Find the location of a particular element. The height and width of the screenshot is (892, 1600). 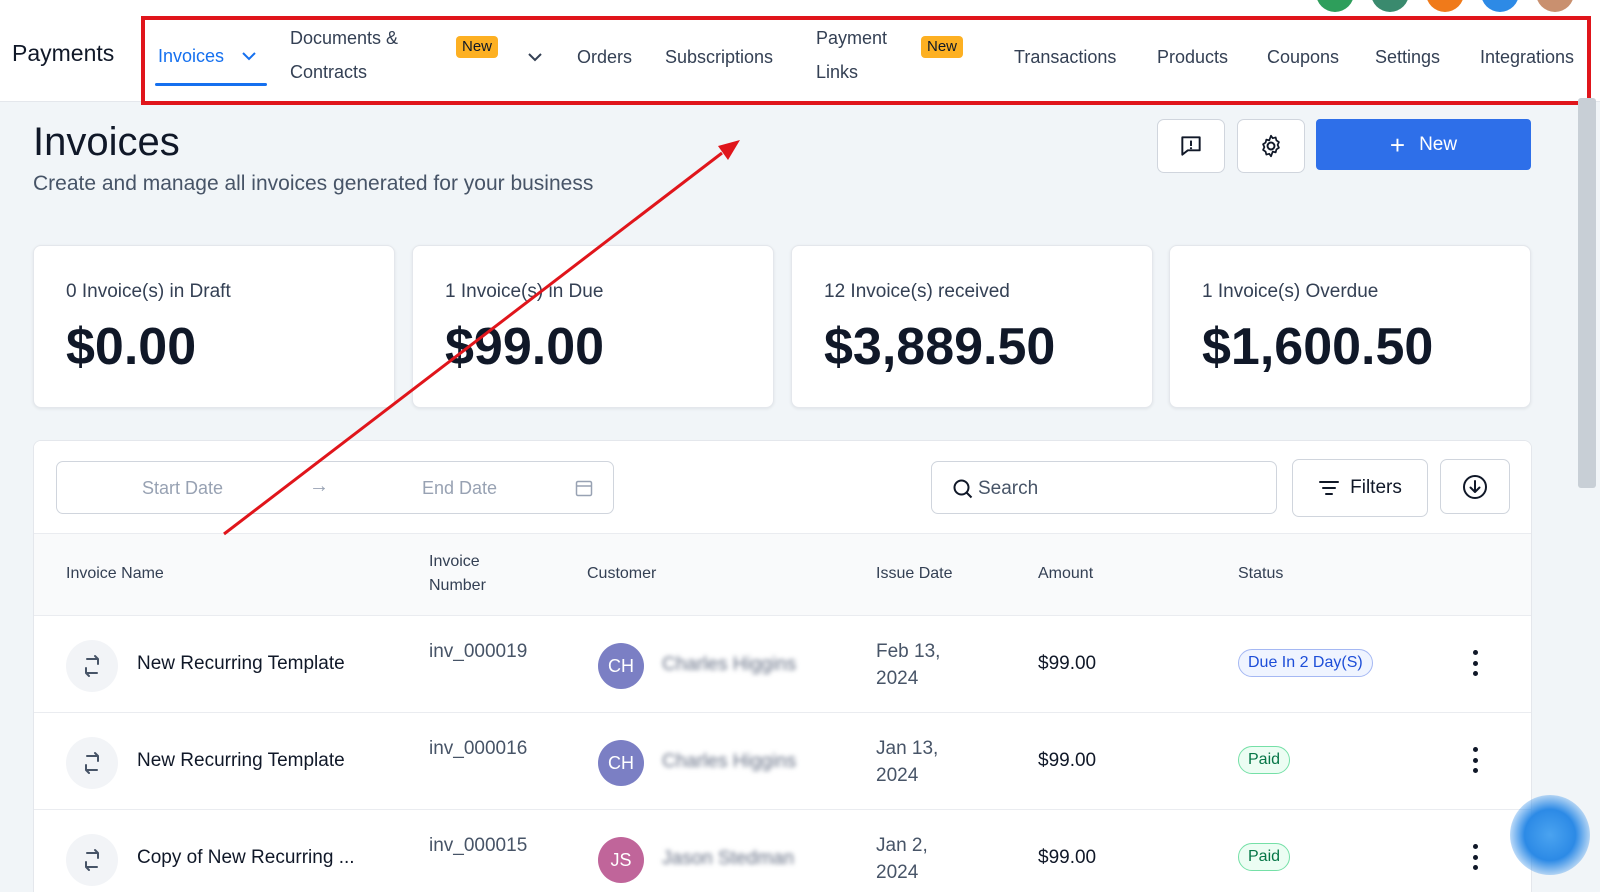

search-placeholder: Search is located at coordinates (1008, 488).